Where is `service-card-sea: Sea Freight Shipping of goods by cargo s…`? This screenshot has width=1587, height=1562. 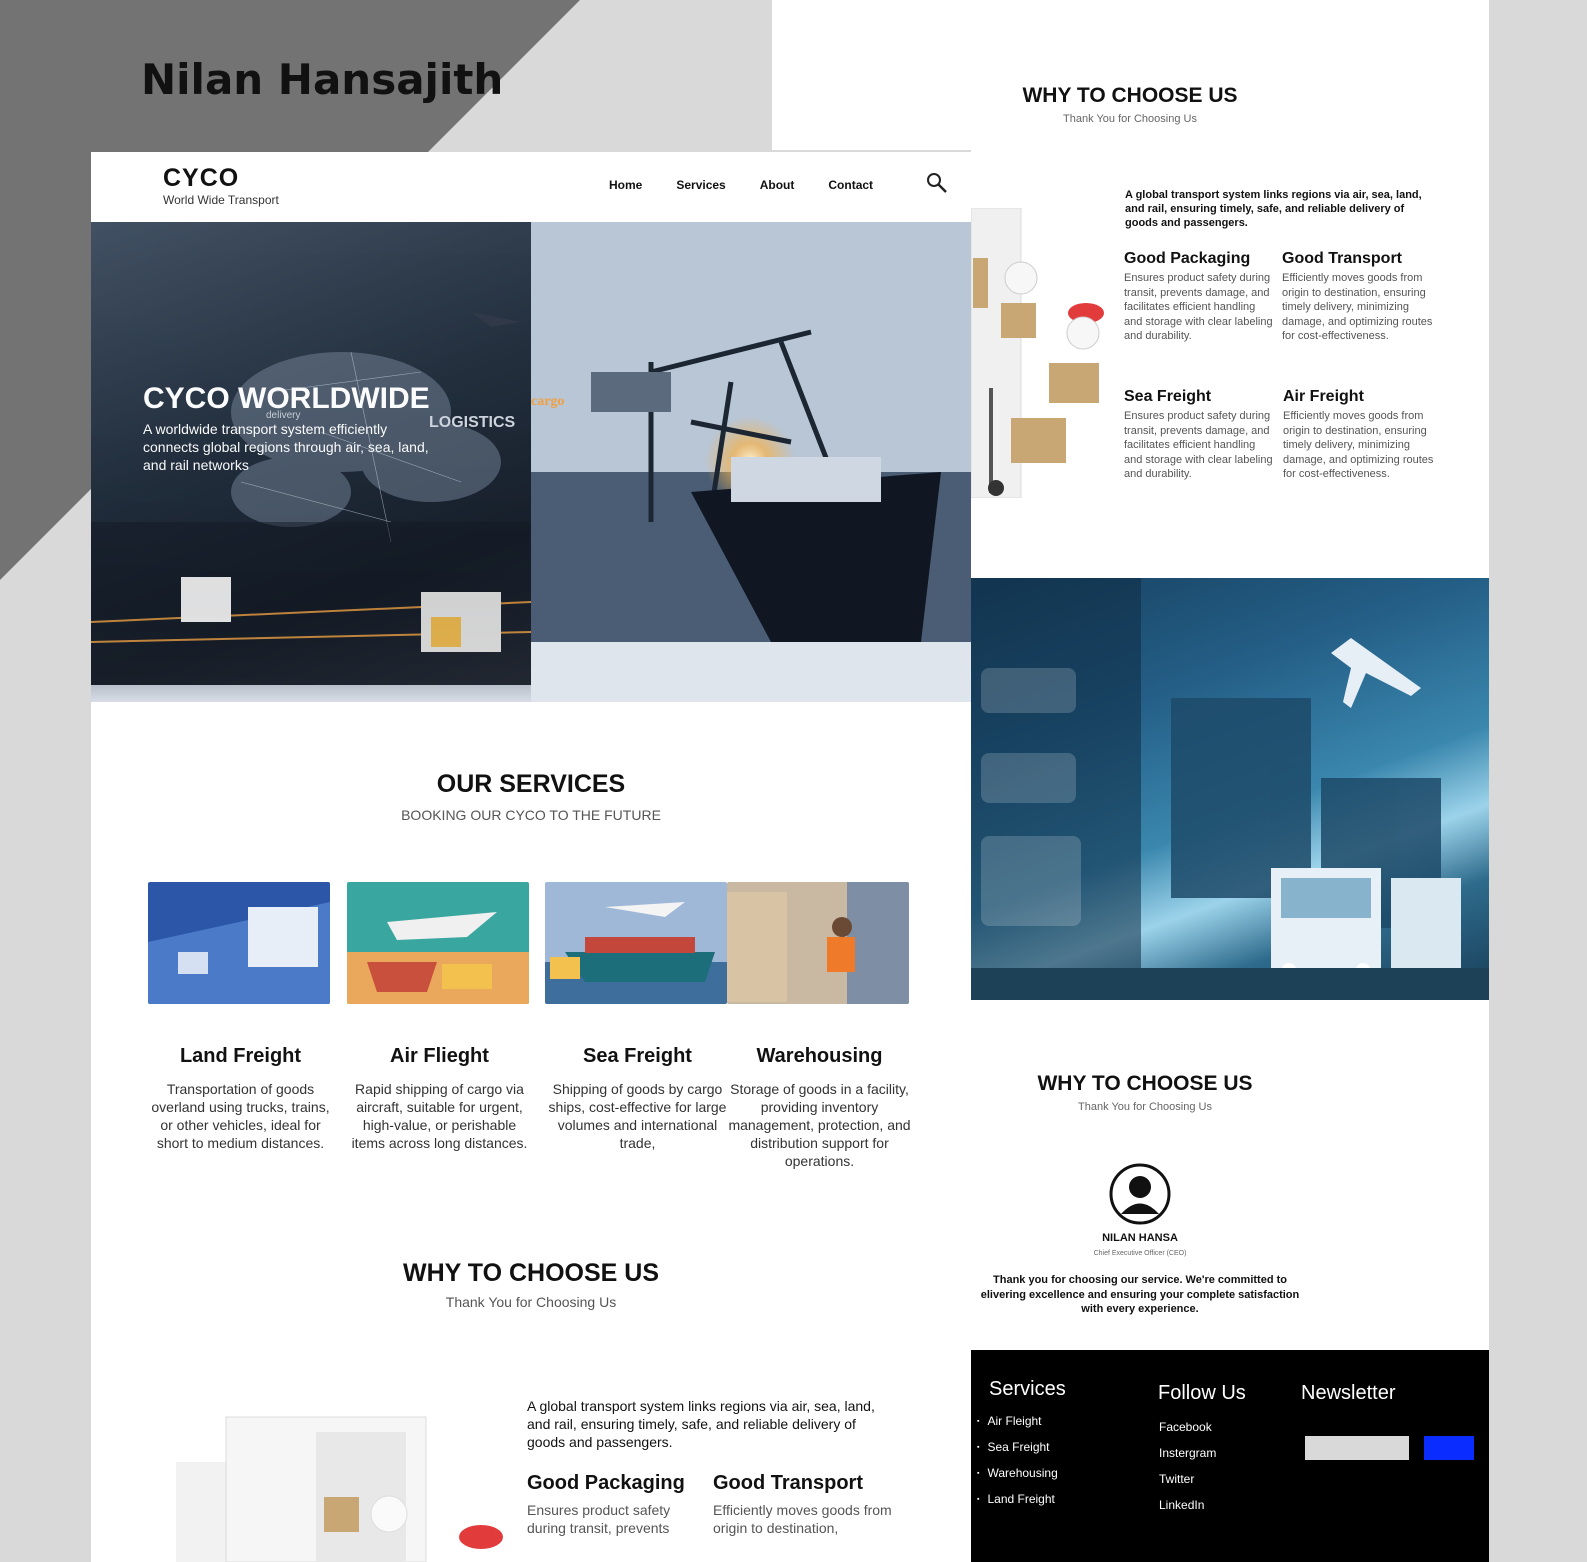 service-card-sea: Sea Freight Shipping of goods by cargo s… is located at coordinates (637, 1017).